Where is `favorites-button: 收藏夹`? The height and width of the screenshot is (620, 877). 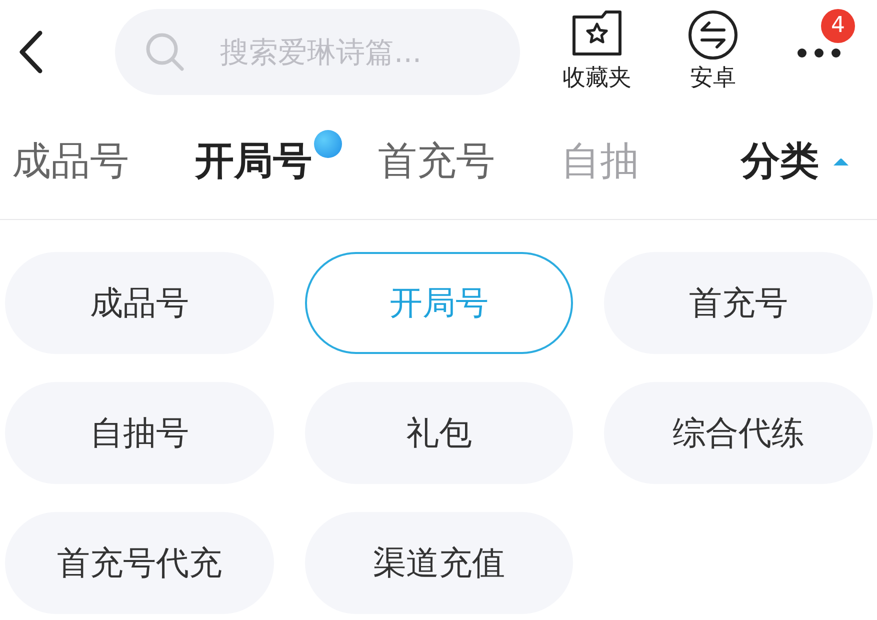 favorites-button: 收藏夹 is located at coordinates (597, 52).